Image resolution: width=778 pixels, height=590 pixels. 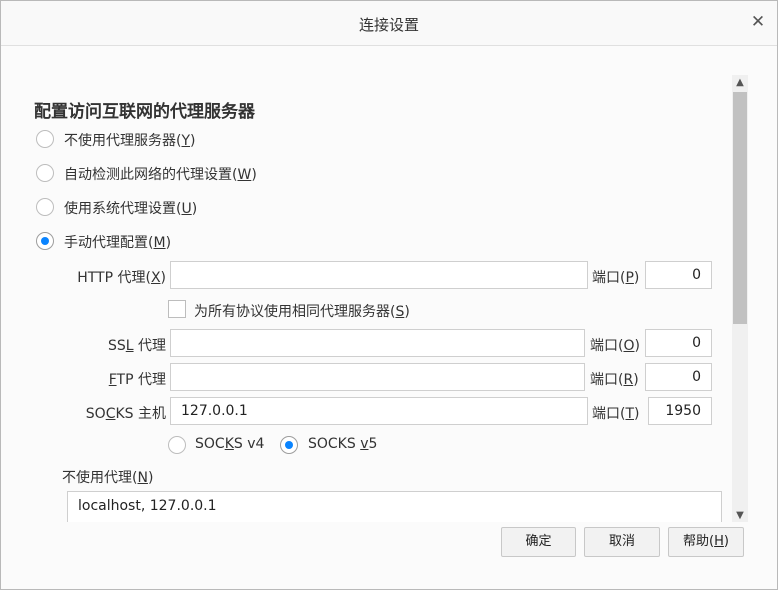 I want to click on radio-socks-v5, so click(x=289, y=445).